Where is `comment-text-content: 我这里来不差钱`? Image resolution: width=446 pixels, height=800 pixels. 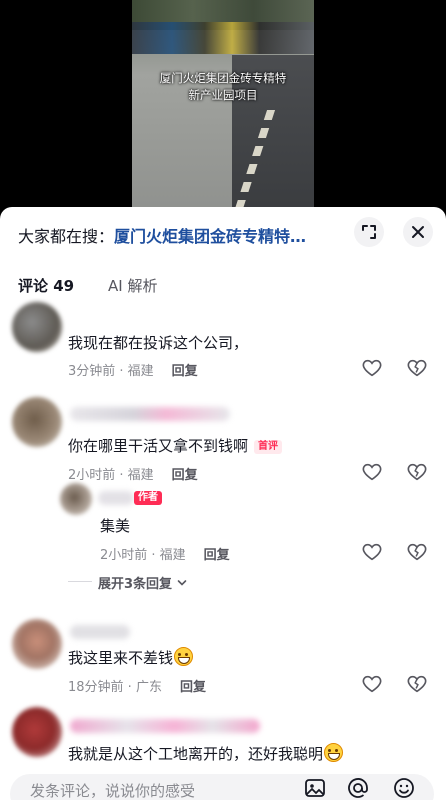
comment-text-content: 我这里来不差钱 is located at coordinates (121, 658).